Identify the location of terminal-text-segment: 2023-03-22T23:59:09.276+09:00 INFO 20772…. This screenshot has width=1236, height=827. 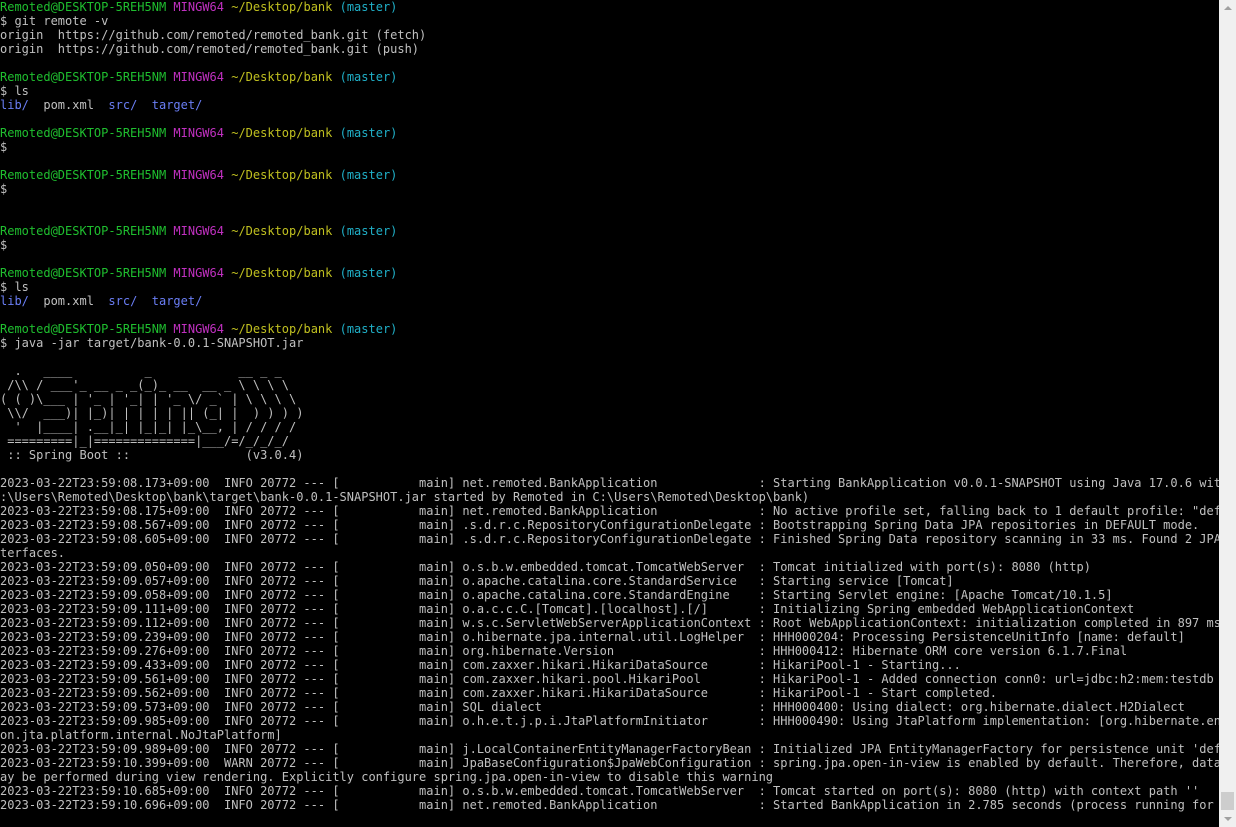
(564, 651).